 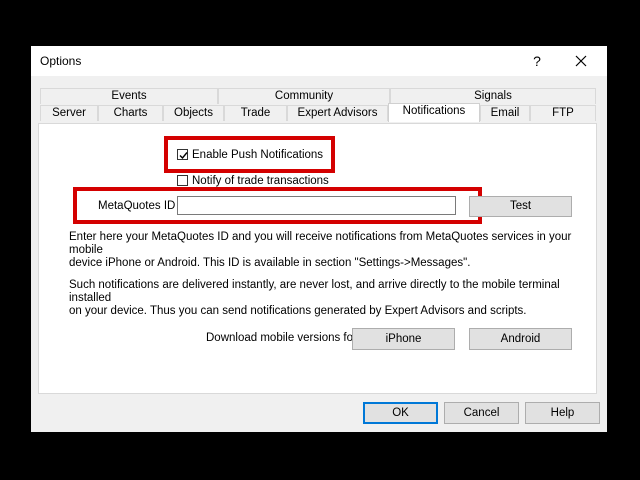 I want to click on close-icon, so click(x=581, y=61).